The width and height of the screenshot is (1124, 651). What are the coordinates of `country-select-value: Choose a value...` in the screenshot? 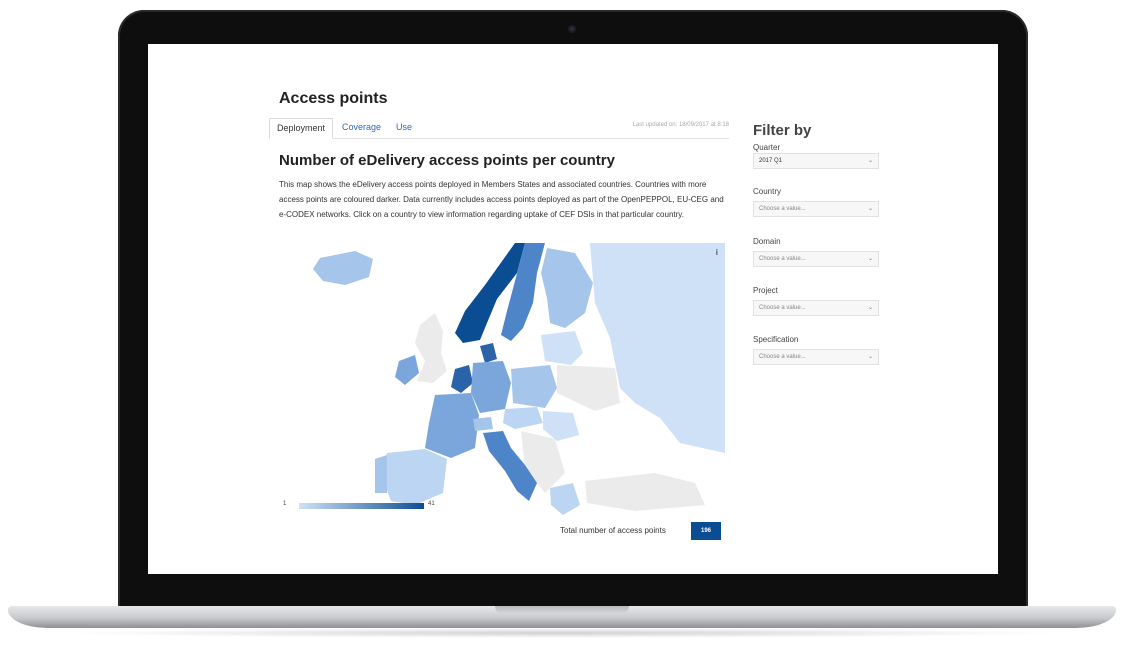 It's located at (782, 209).